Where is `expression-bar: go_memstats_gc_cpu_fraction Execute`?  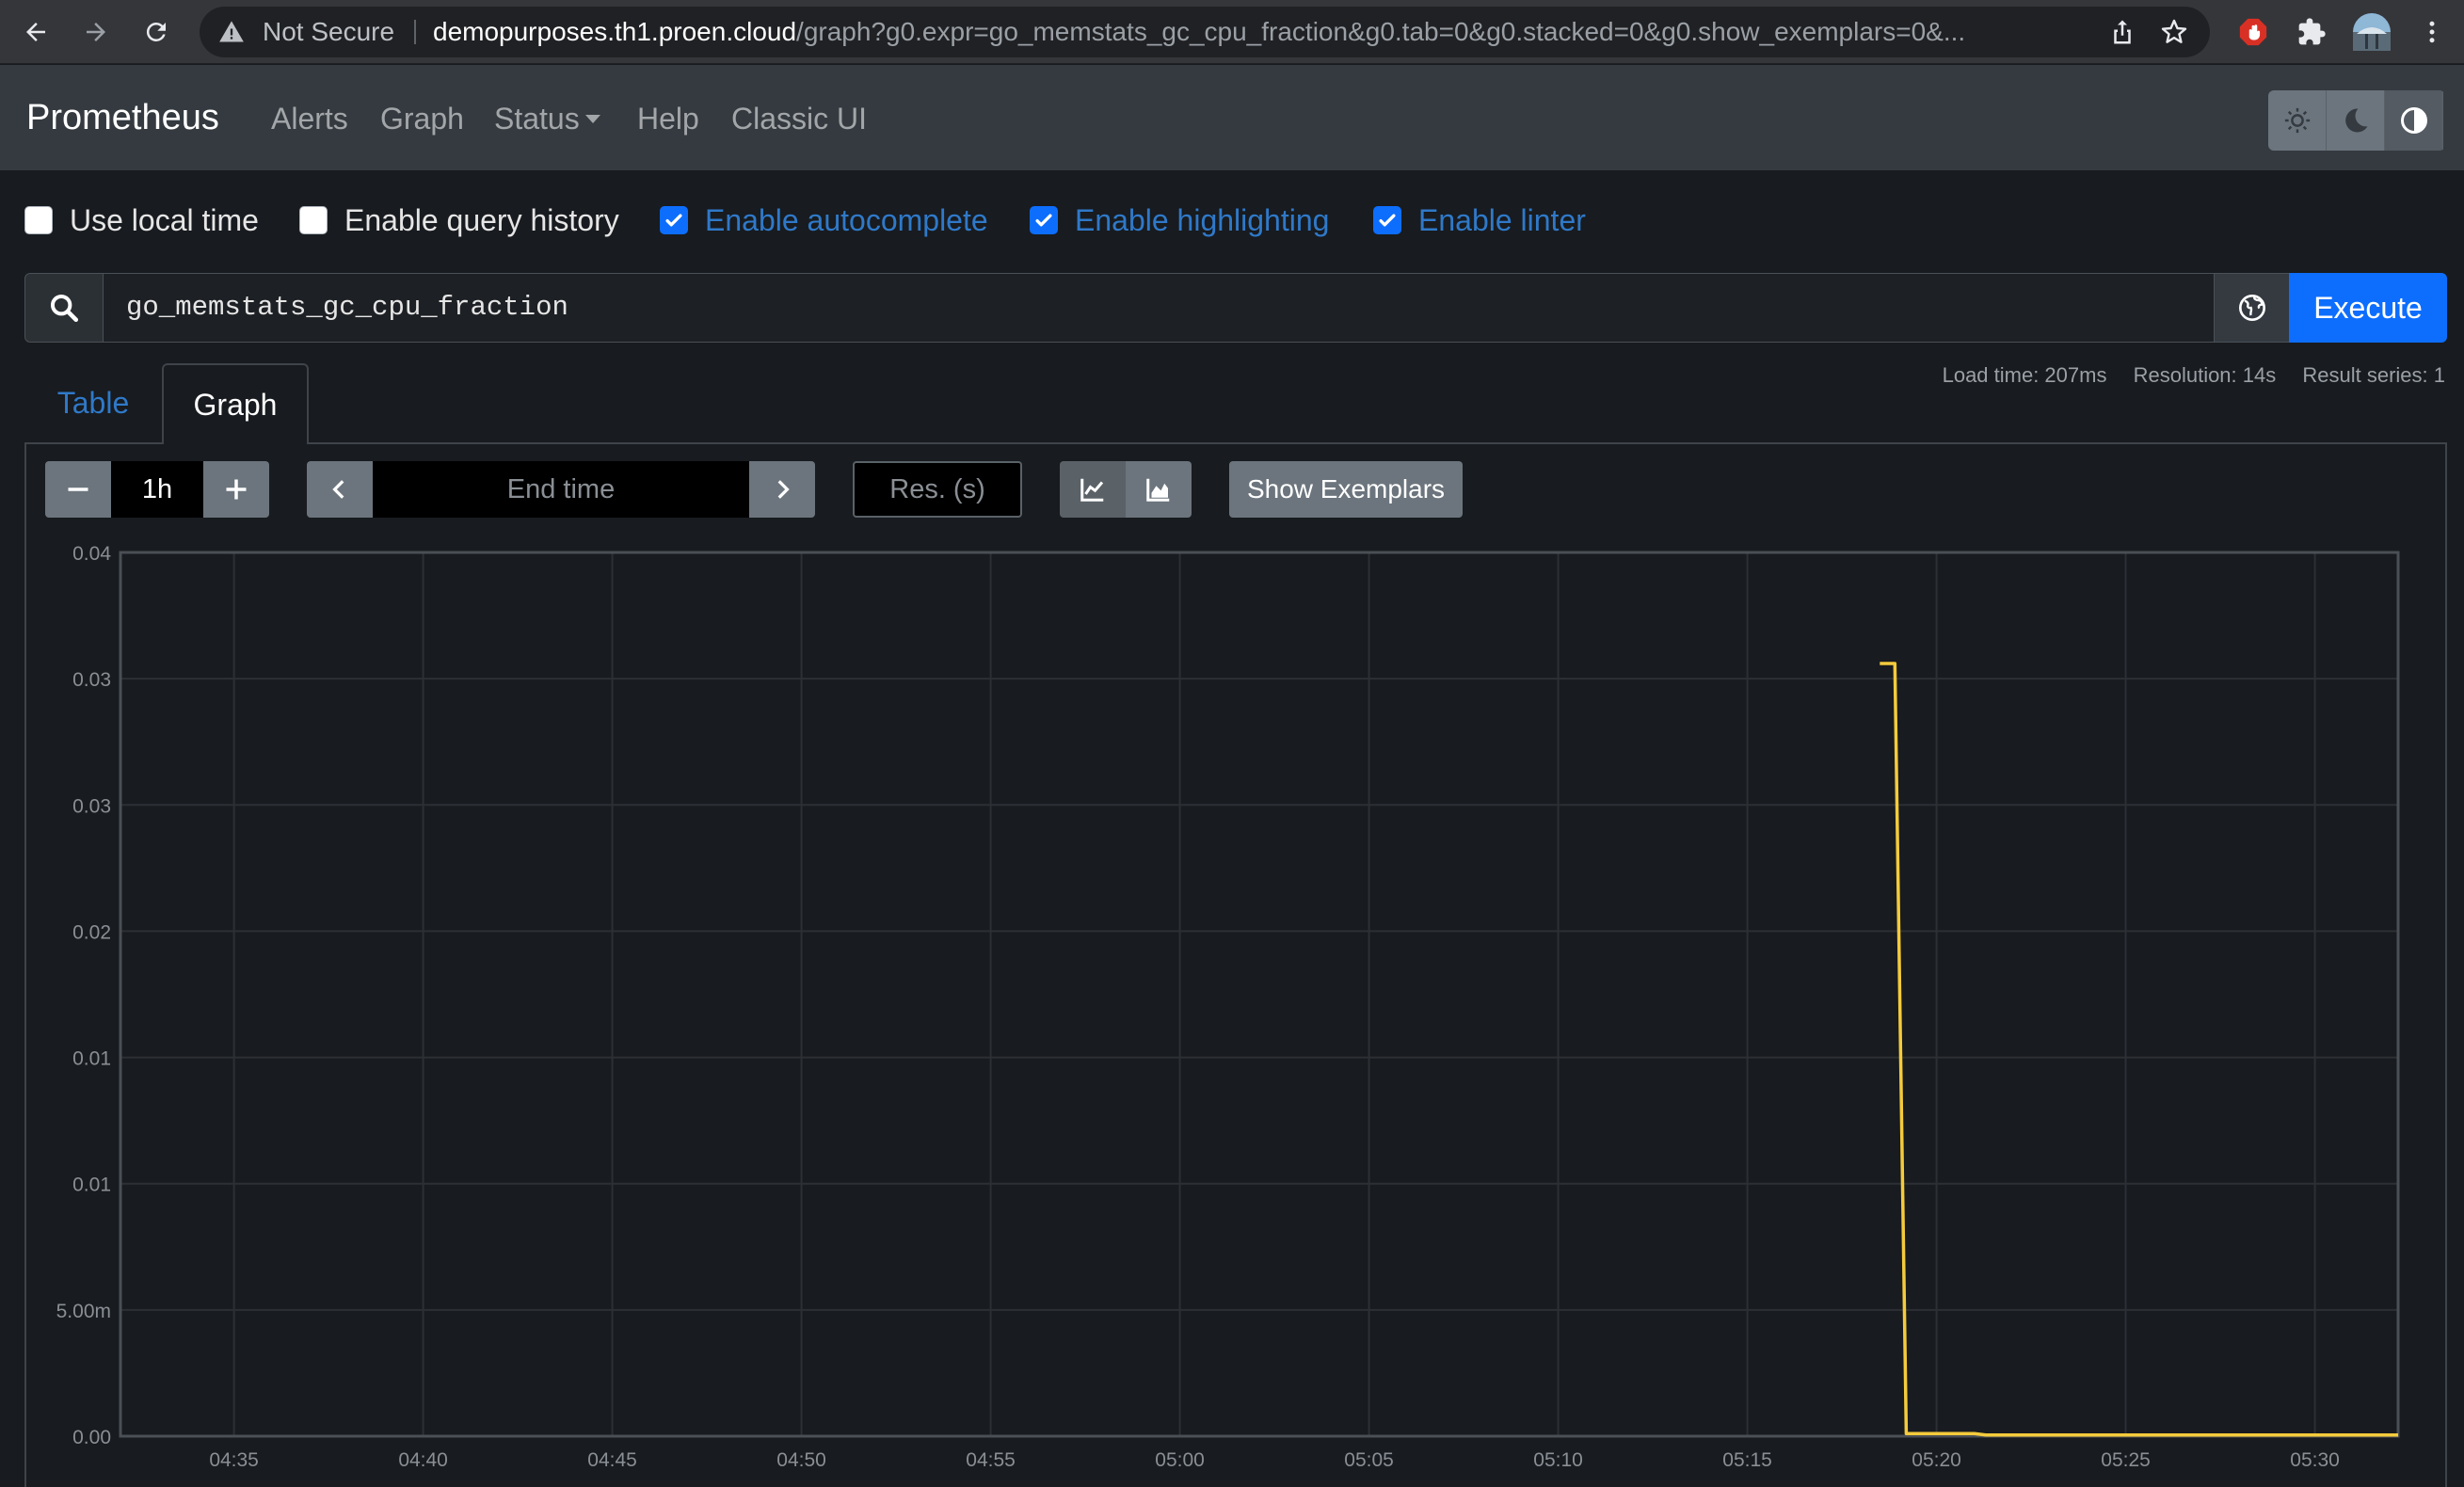
expression-bar: go_memstats_gc_cpu_fraction Execute is located at coordinates (1235, 308).